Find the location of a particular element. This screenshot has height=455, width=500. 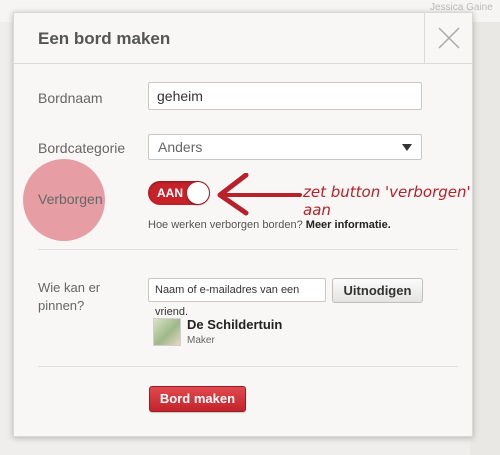

close-button is located at coordinates (448, 38).